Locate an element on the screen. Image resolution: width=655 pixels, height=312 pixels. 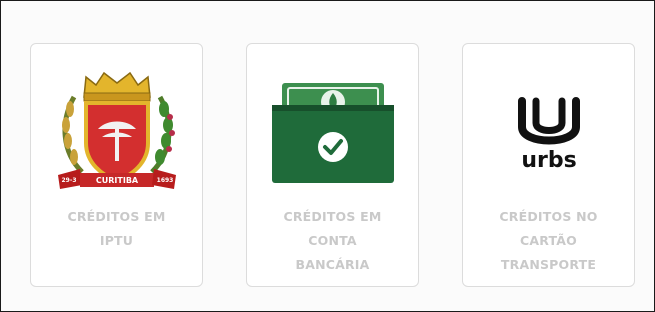
label-line: CARTÃO is located at coordinates (548, 240).